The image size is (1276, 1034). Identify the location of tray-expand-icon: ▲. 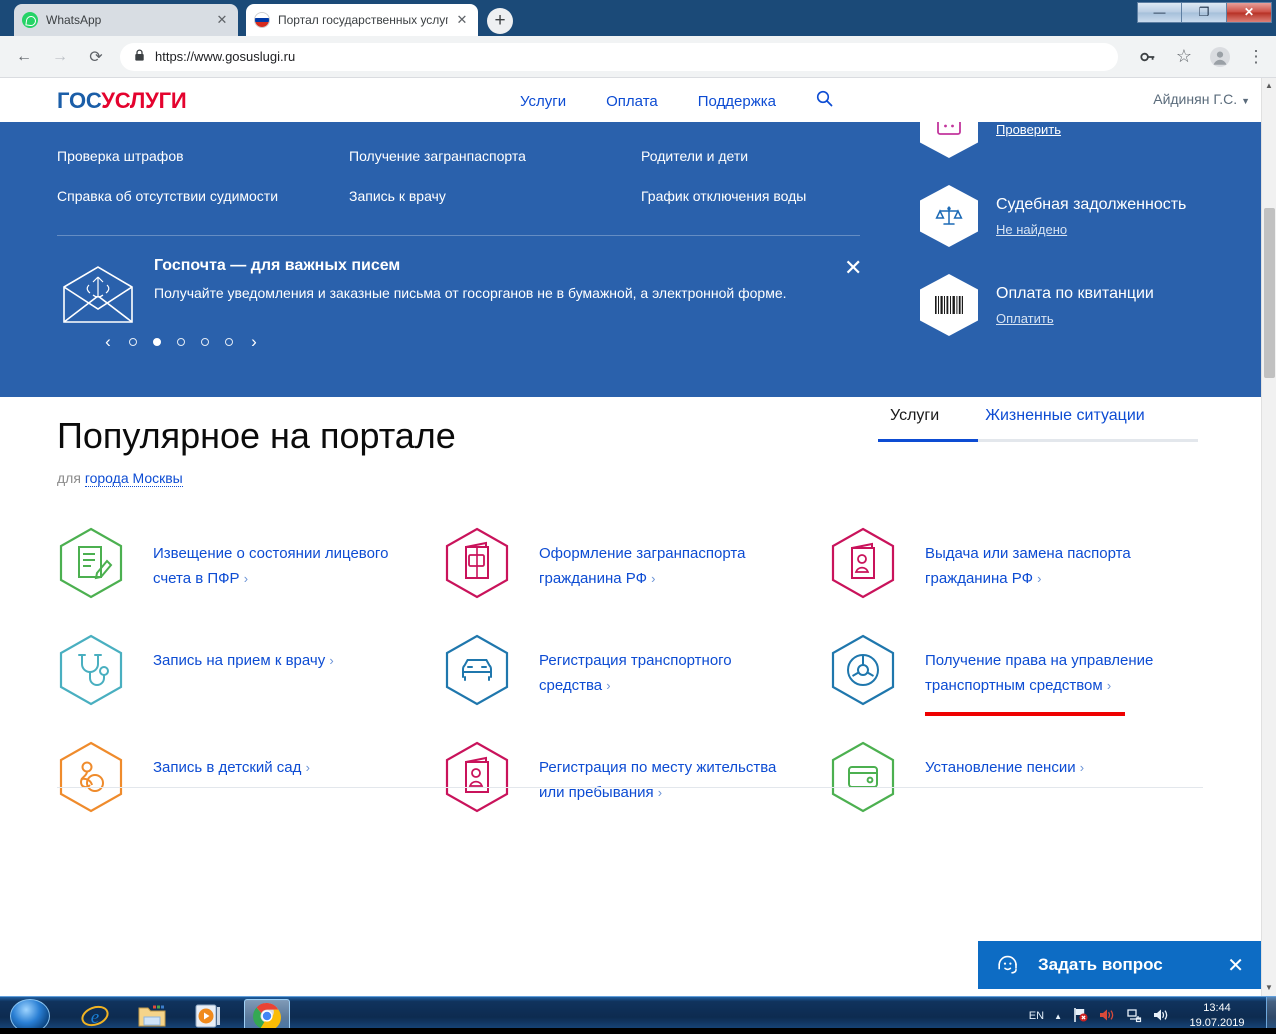
(1058, 1016).